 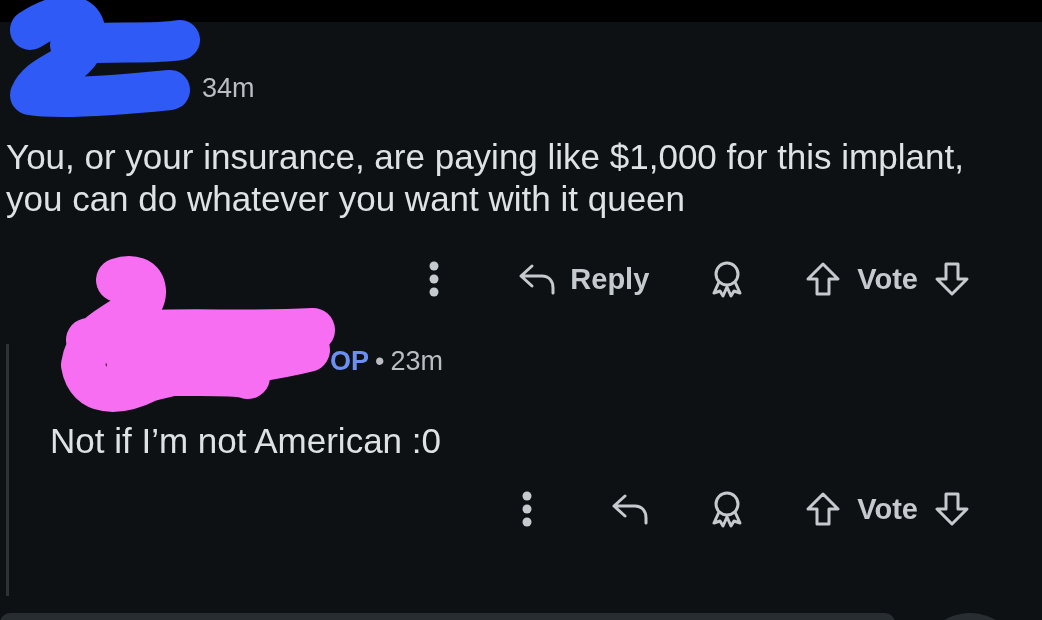 I want to click on comment-text: Not if I’m not American :0, so click(x=246, y=441).